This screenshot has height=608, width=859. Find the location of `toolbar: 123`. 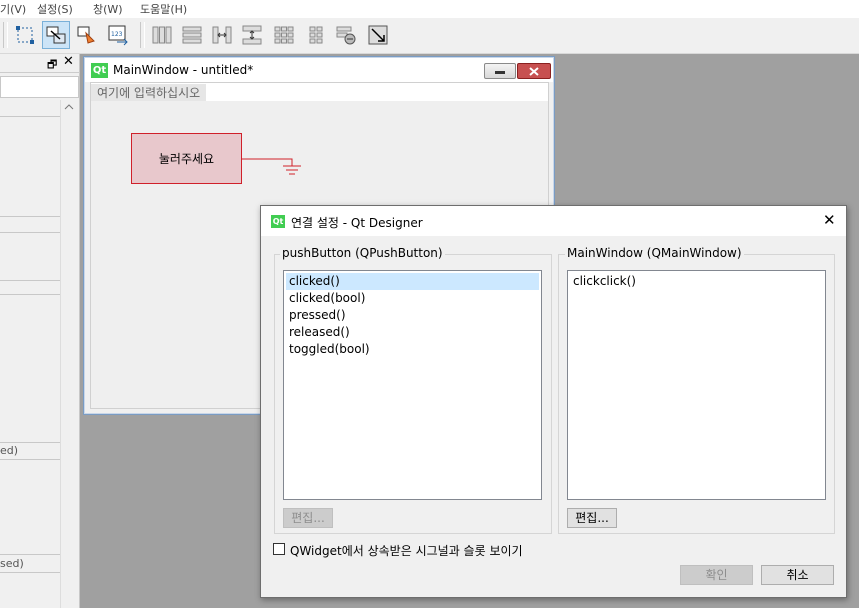

toolbar: 123 is located at coordinates (429, 36).